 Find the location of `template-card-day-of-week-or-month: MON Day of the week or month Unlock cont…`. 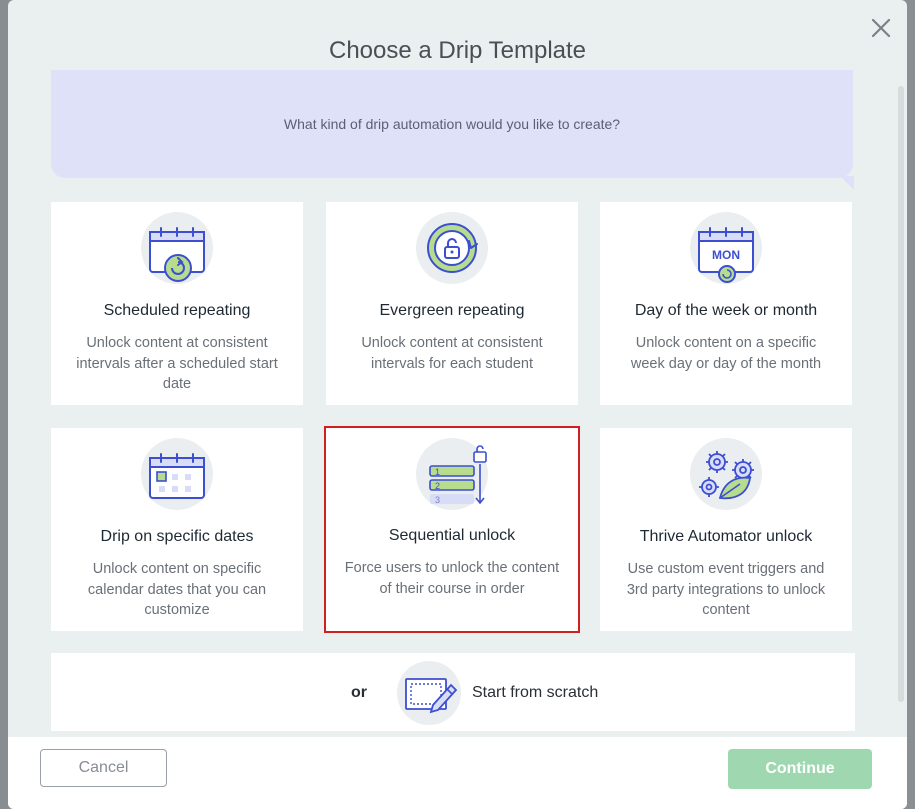

template-card-day-of-week-or-month: MON Day of the week or month Unlock cont… is located at coordinates (726, 303).